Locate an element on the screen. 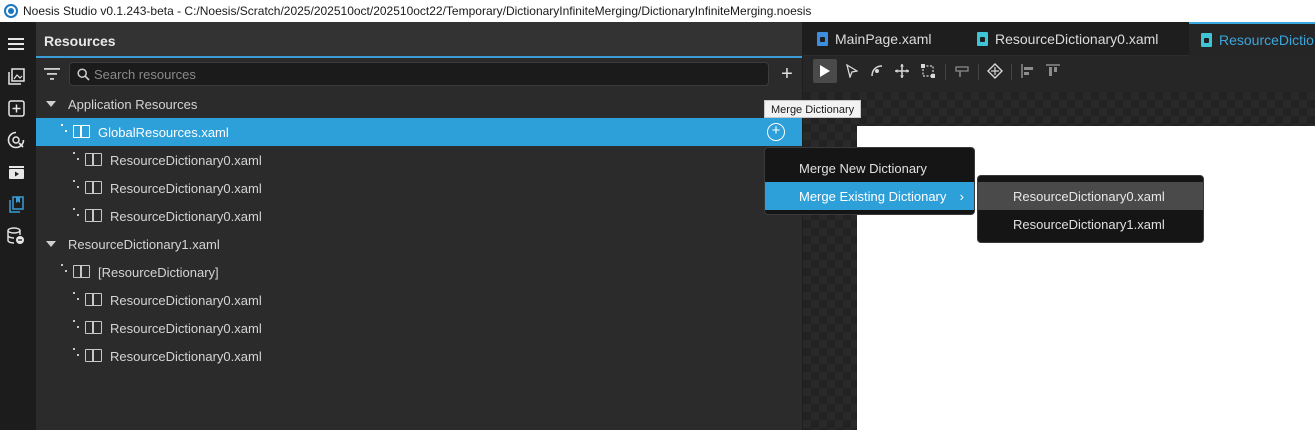  paint-bucket-icon is located at coordinates (962, 71).